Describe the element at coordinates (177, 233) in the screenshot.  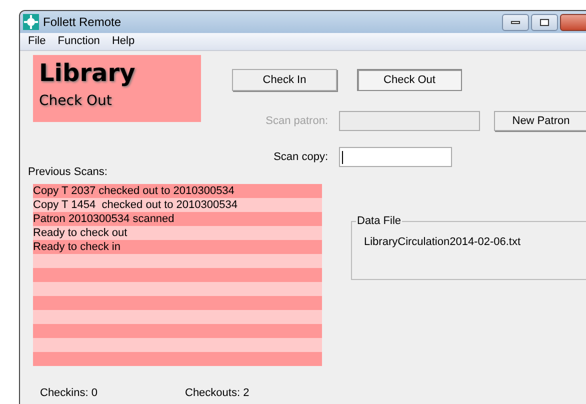
I see `scan-entry: Ready to check out` at that location.